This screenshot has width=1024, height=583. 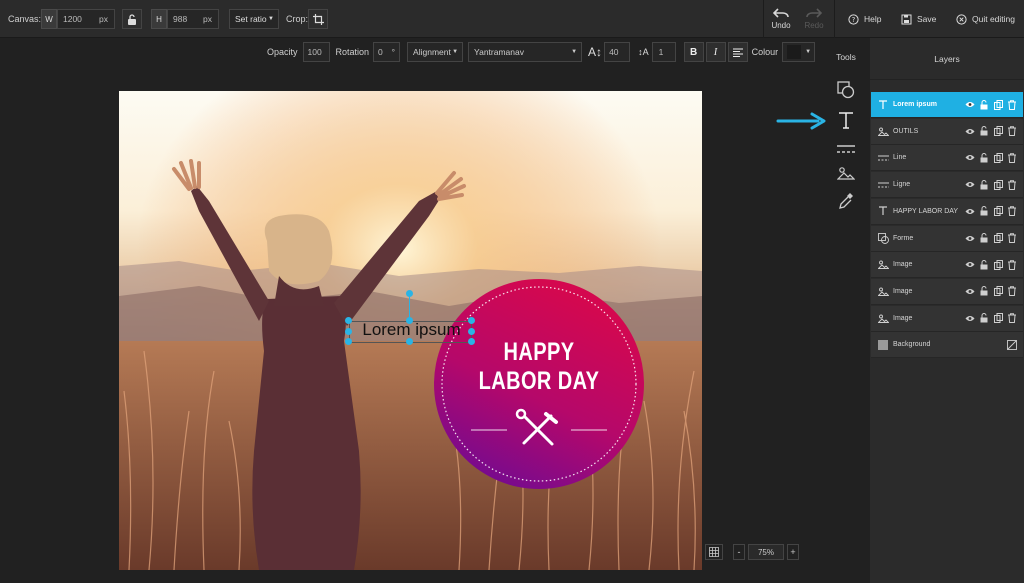 What do you see at coordinates (781, 25) in the screenshot?
I see `undo-label: Undo` at bounding box center [781, 25].